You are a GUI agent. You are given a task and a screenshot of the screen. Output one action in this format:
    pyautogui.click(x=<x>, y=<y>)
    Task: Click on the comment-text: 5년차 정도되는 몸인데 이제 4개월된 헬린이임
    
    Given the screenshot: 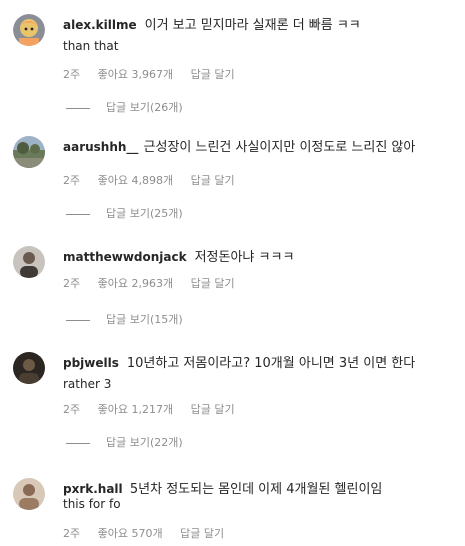 What is the action you would take?
    pyautogui.click(x=256, y=489)
    